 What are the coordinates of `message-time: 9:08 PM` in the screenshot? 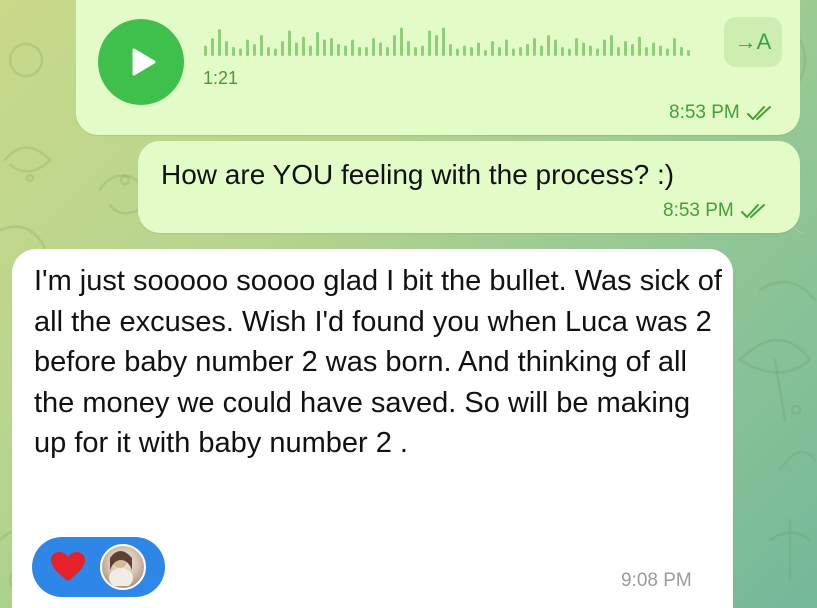 It's located at (656, 580).